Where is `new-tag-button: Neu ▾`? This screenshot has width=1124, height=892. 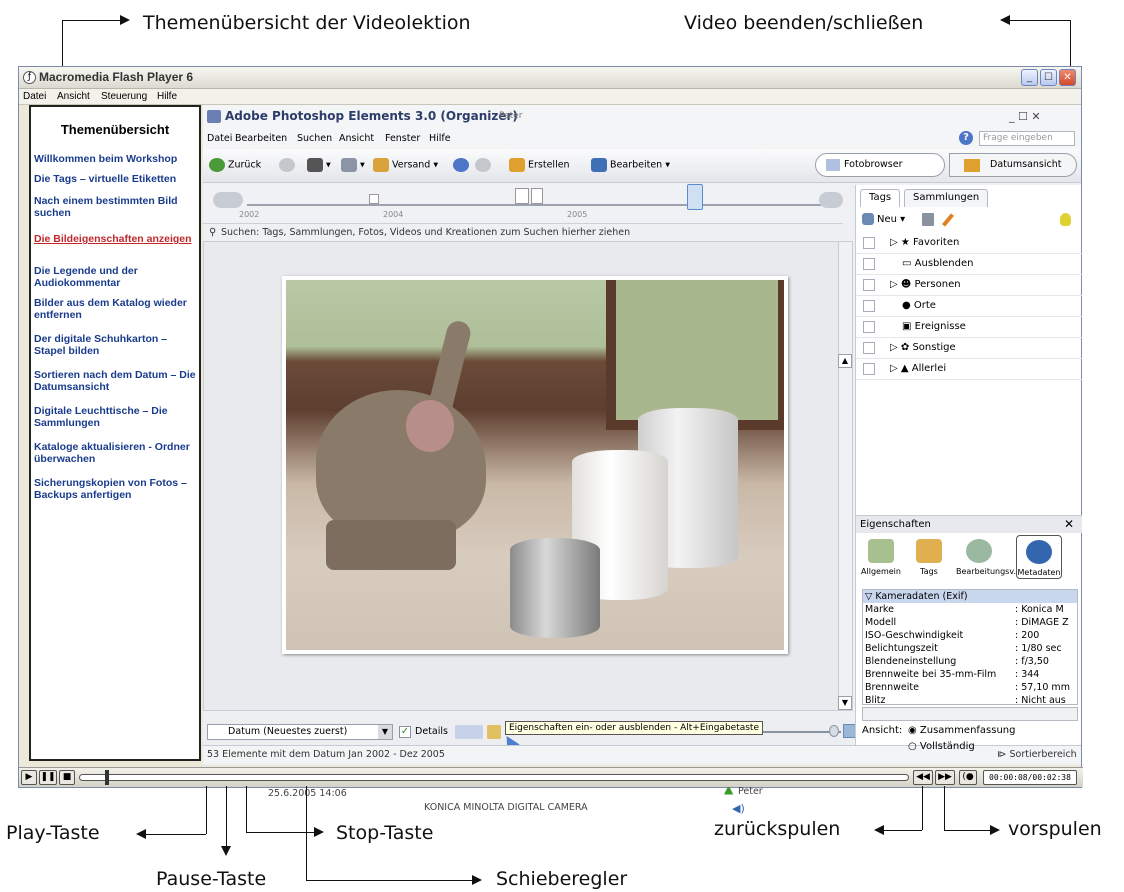 new-tag-button: Neu ▾ is located at coordinates (883, 219).